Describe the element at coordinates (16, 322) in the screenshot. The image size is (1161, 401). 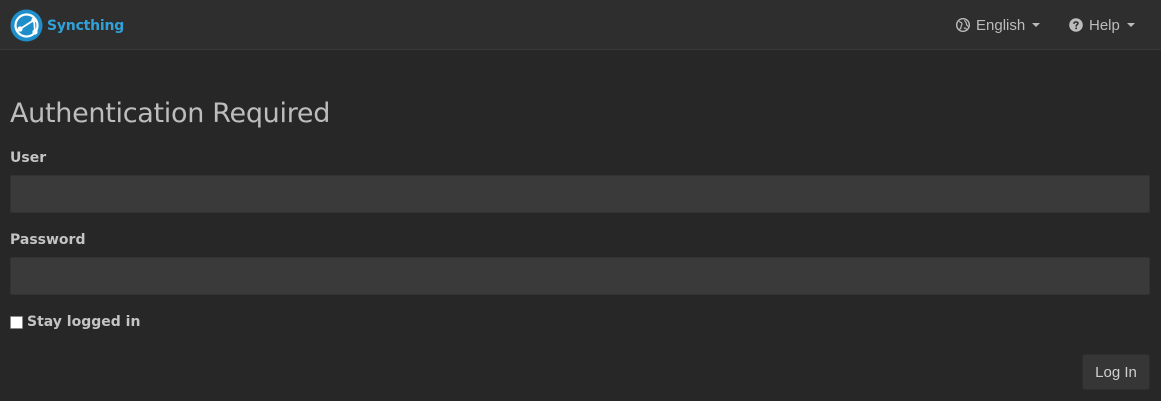
I see `stay-logged-in-checkbox` at that location.